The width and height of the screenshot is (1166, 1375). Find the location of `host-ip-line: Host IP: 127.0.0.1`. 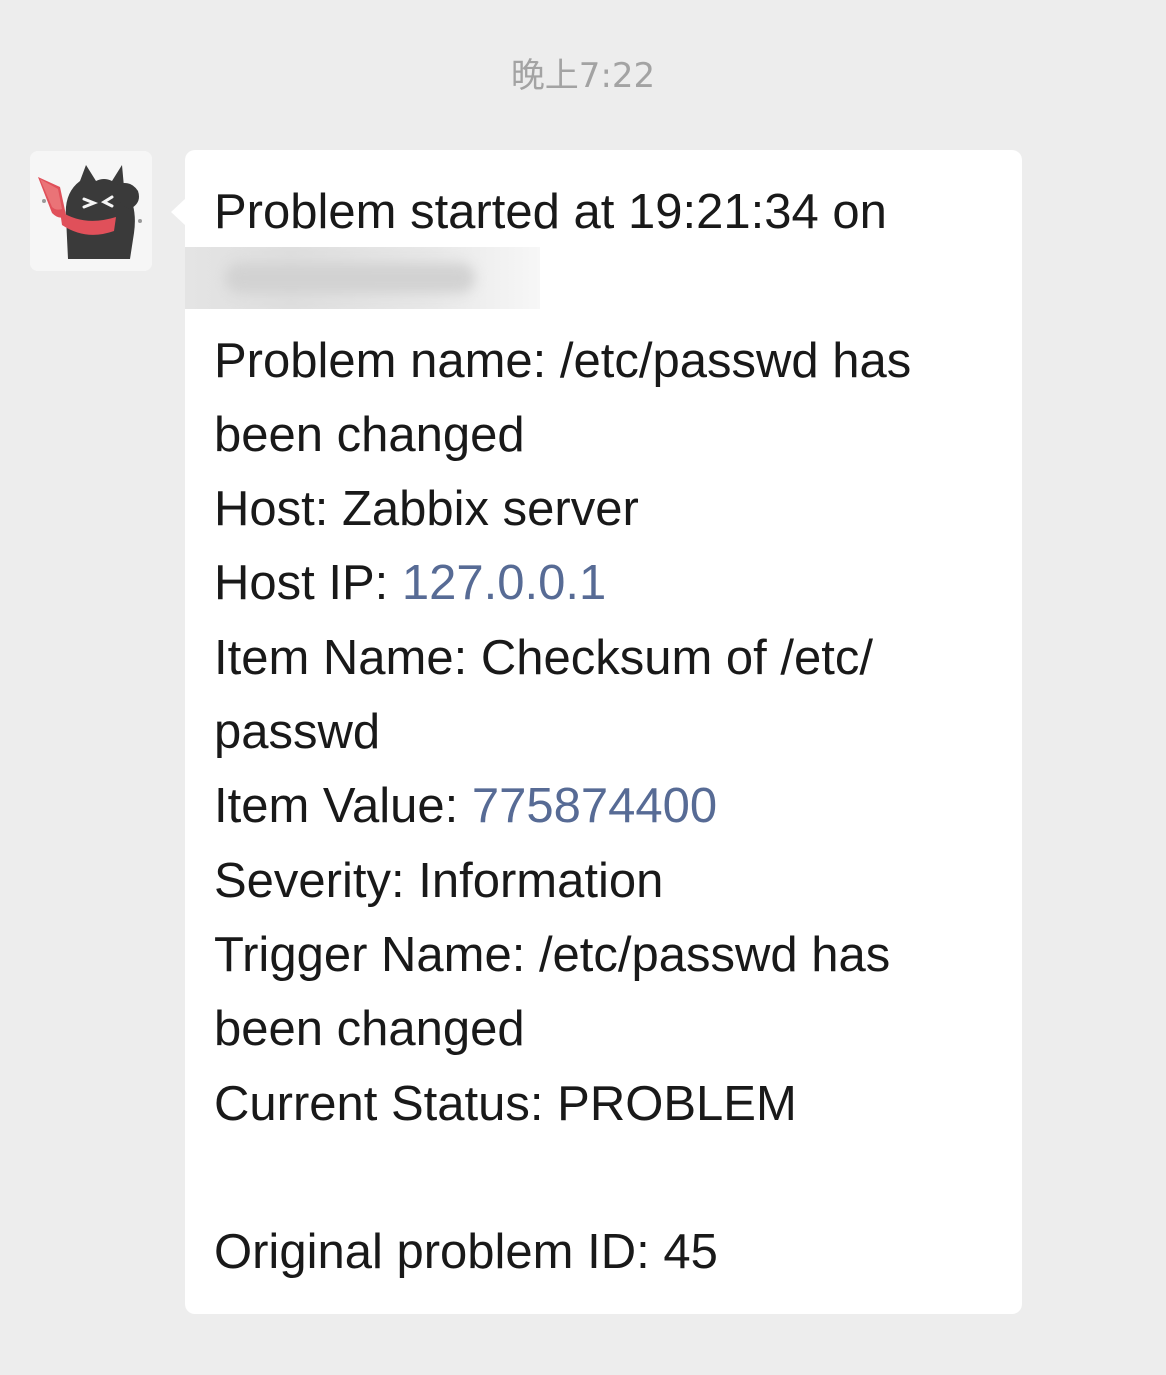

host-ip-line: Host IP: 127.0.0.1 is located at coordinates (614, 583).